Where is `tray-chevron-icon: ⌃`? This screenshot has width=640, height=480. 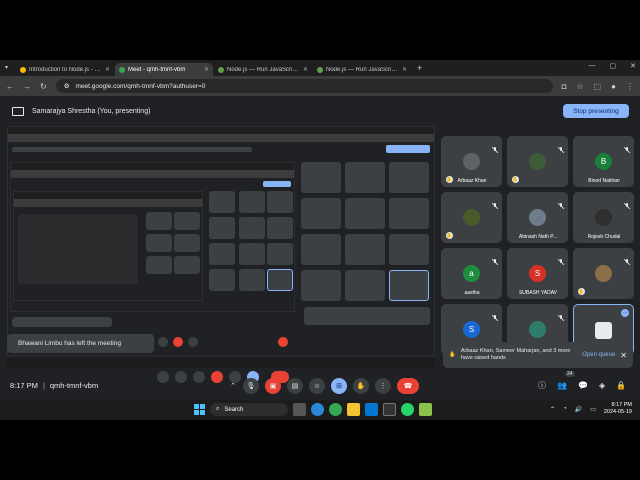
tray-chevron-icon: ⌃ is located at coordinates (552, 409).